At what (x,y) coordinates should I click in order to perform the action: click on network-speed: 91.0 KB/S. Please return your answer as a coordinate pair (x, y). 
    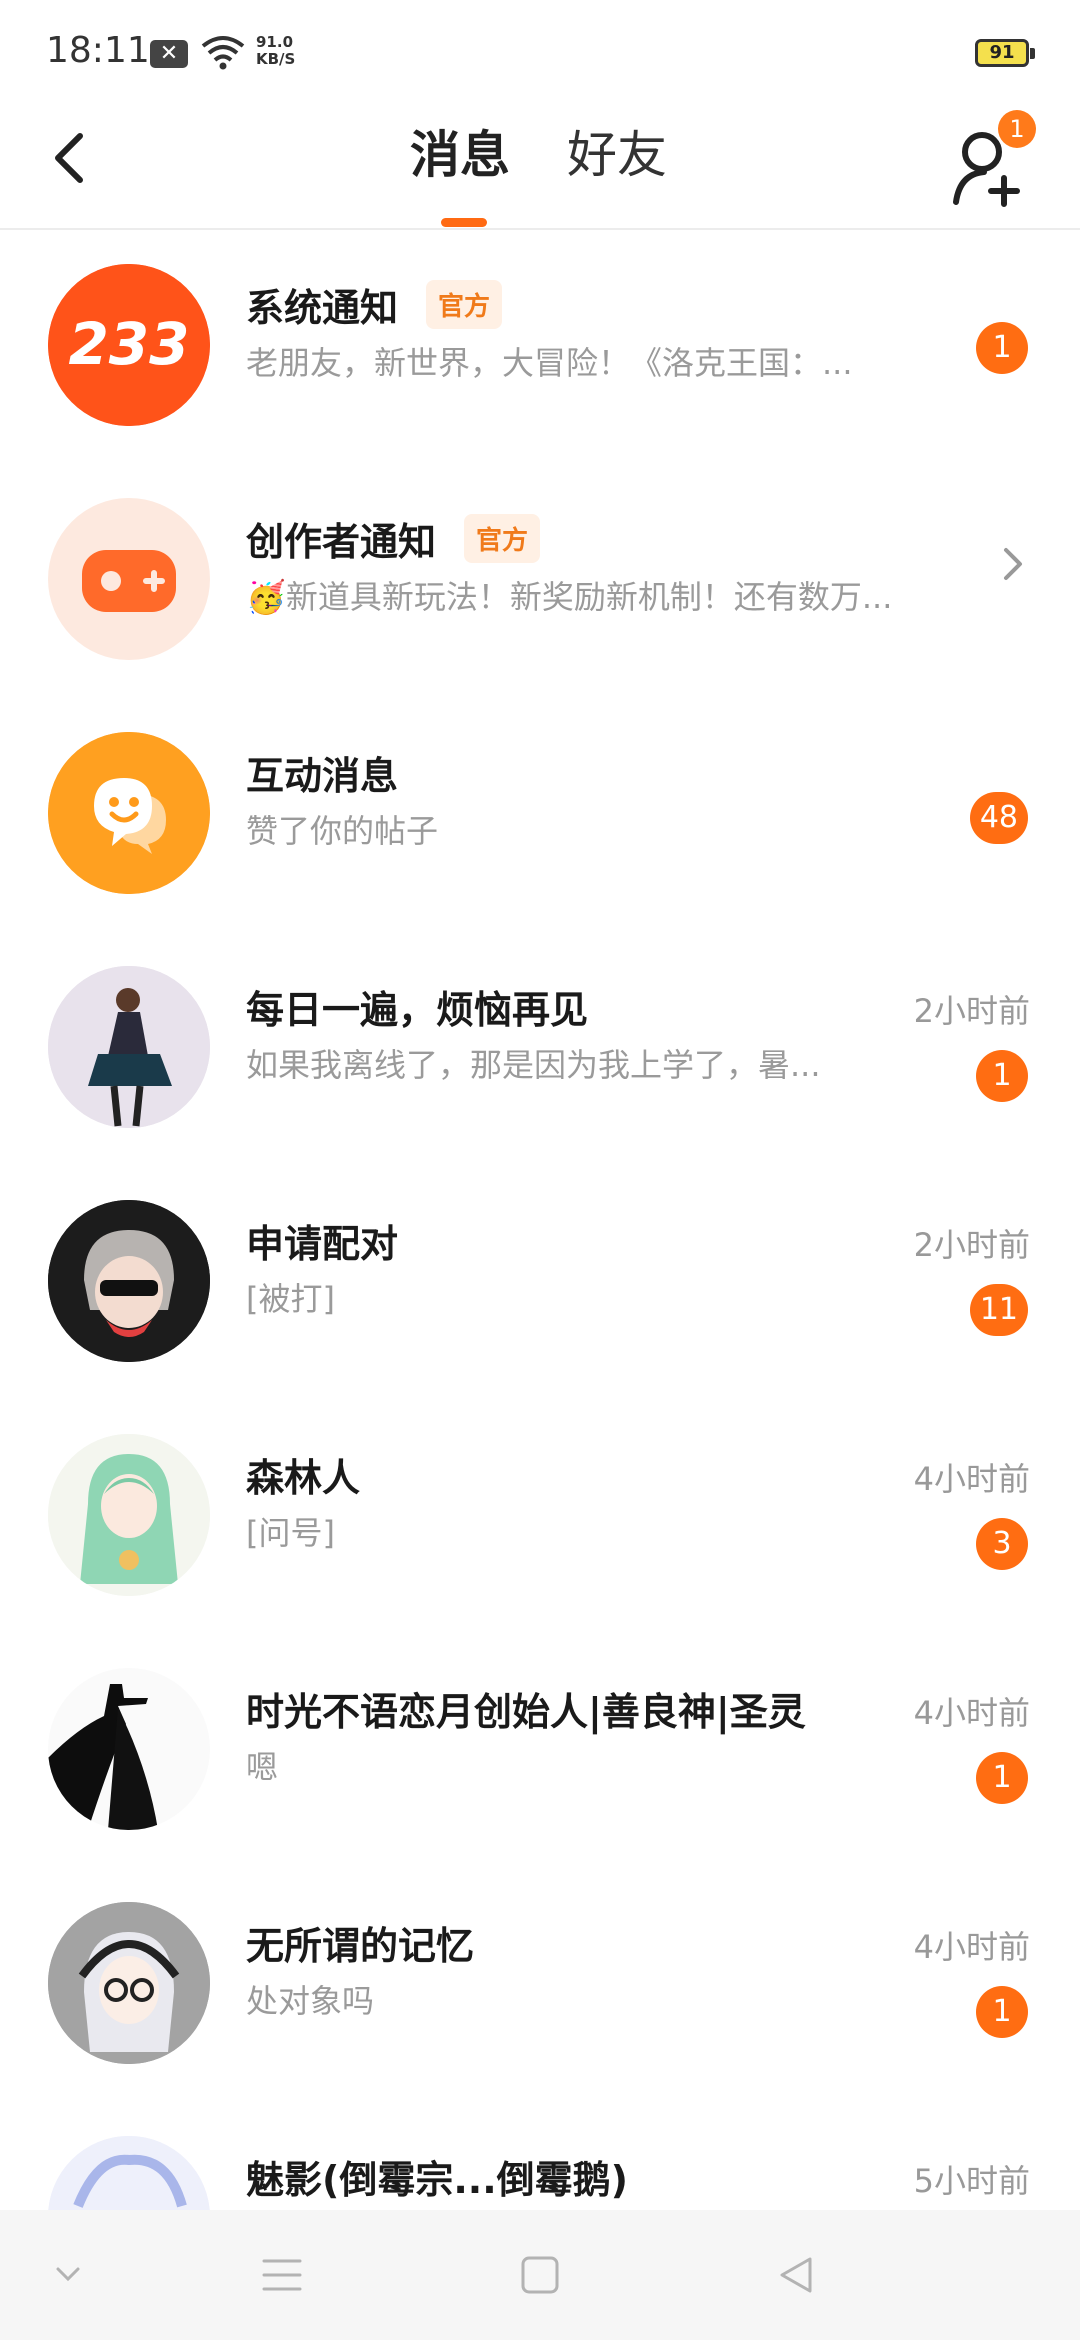
    Looking at the image, I should click on (275, 51).